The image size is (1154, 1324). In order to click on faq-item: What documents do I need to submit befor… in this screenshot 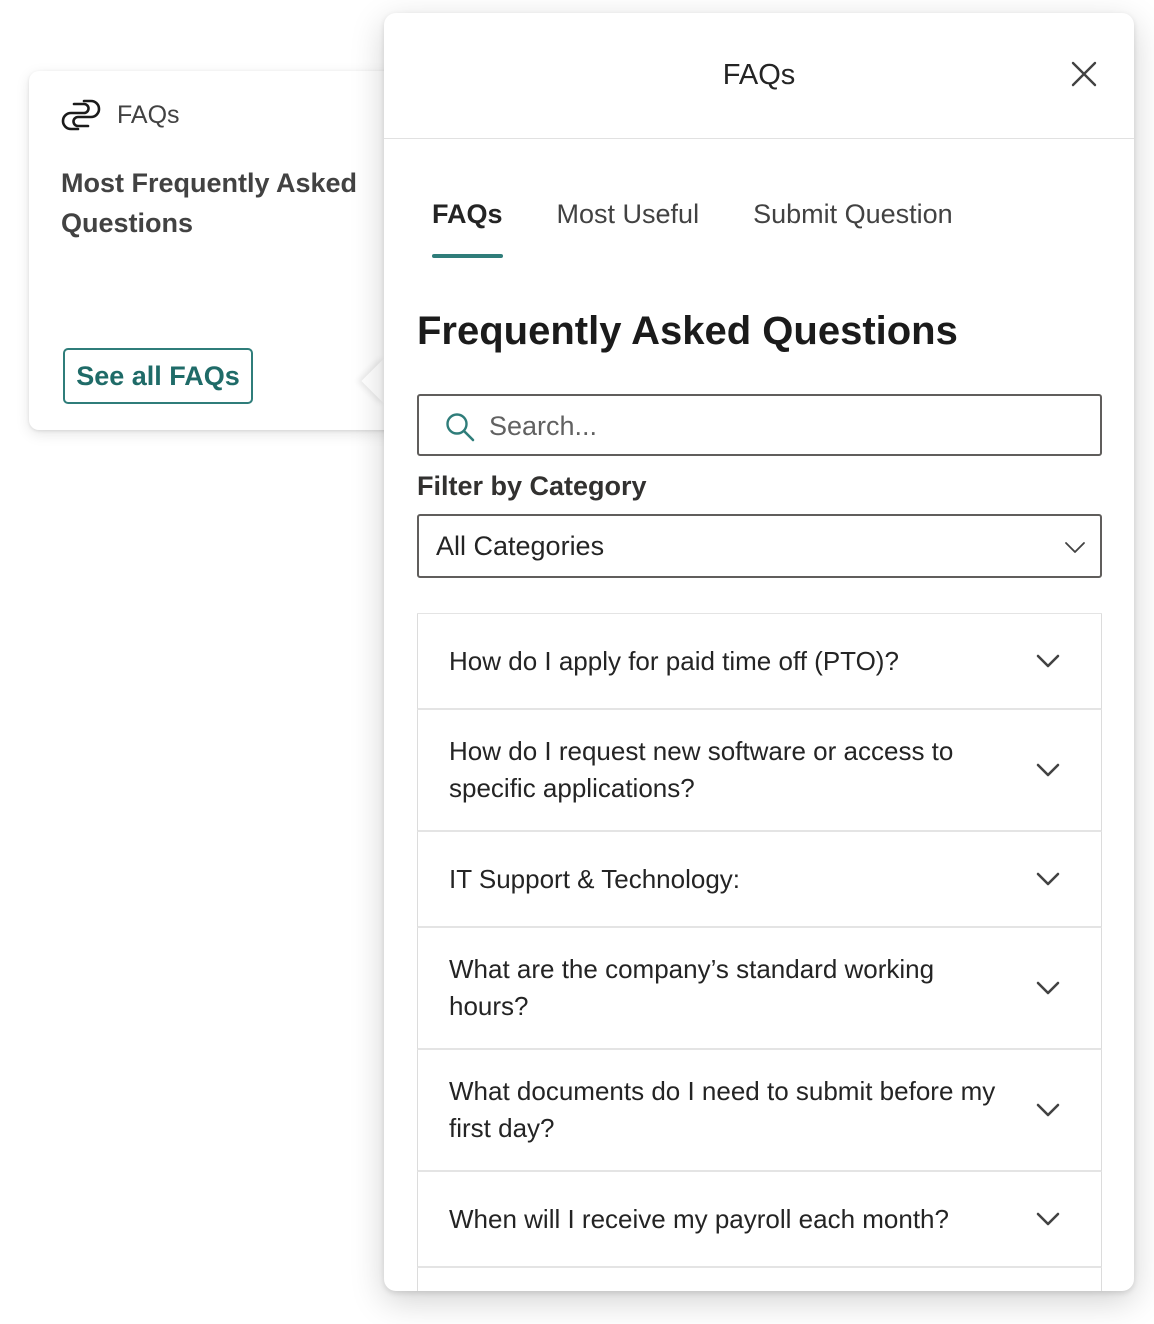, I will do `click(759, 1111)`.